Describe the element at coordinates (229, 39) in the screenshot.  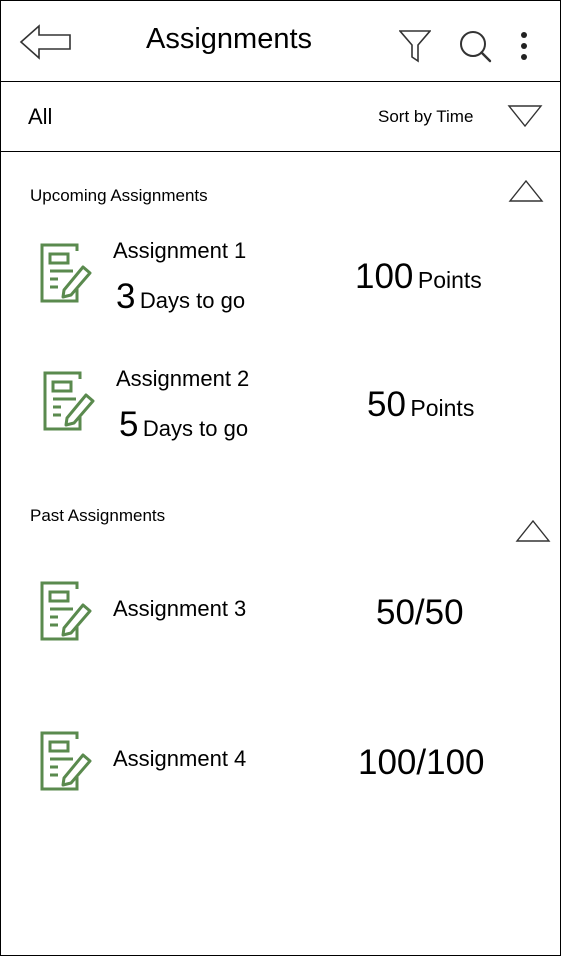
I see `page-title: Assignments` at that location.